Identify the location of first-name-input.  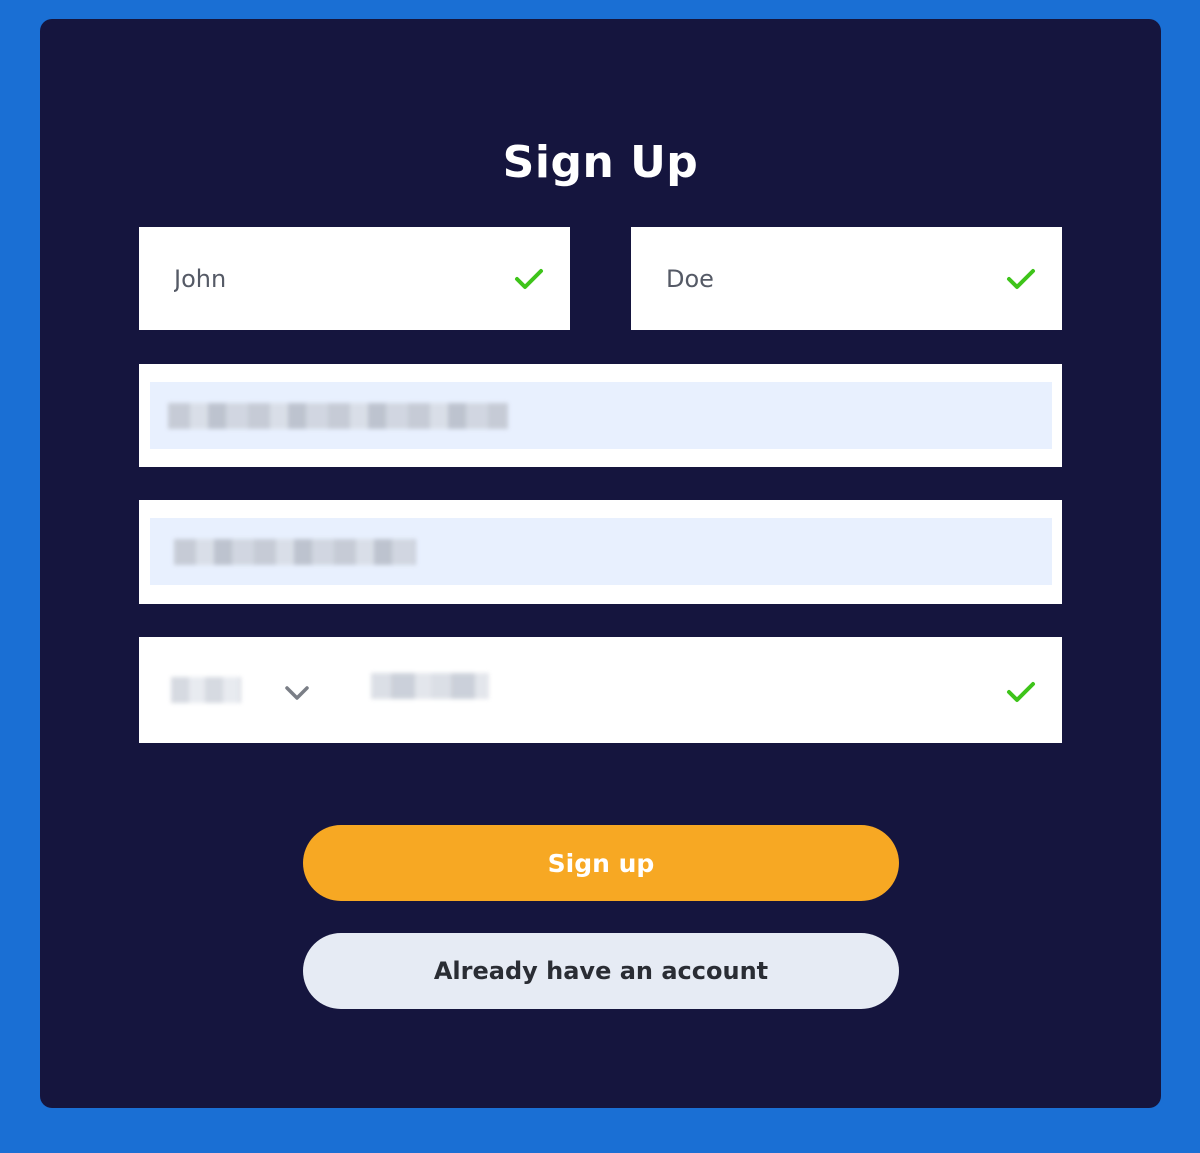
(354, 278).